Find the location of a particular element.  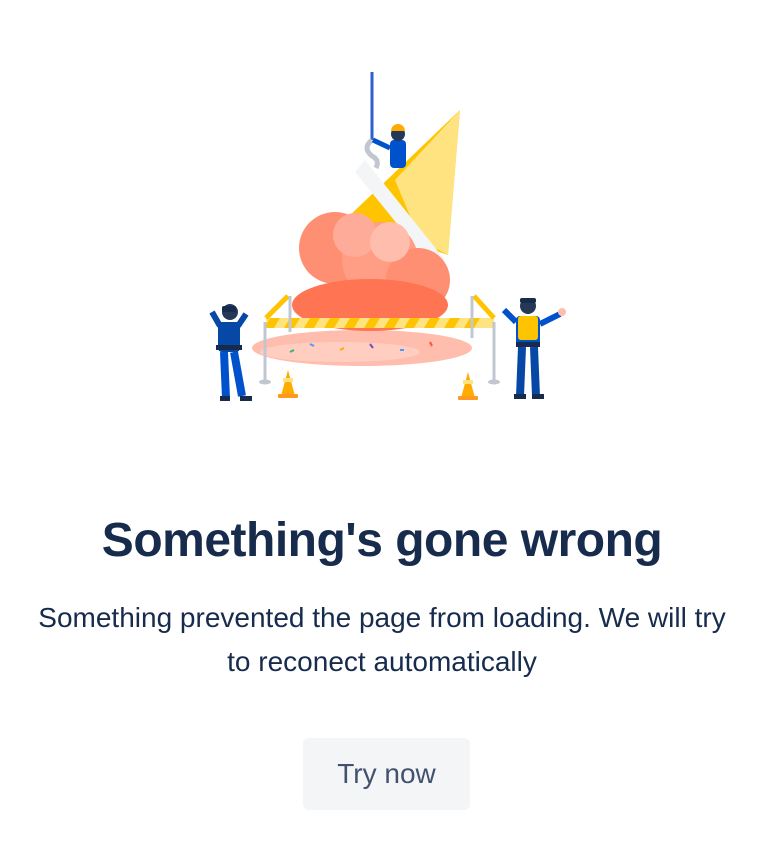

officer-right is located at coordinates (533, 348).